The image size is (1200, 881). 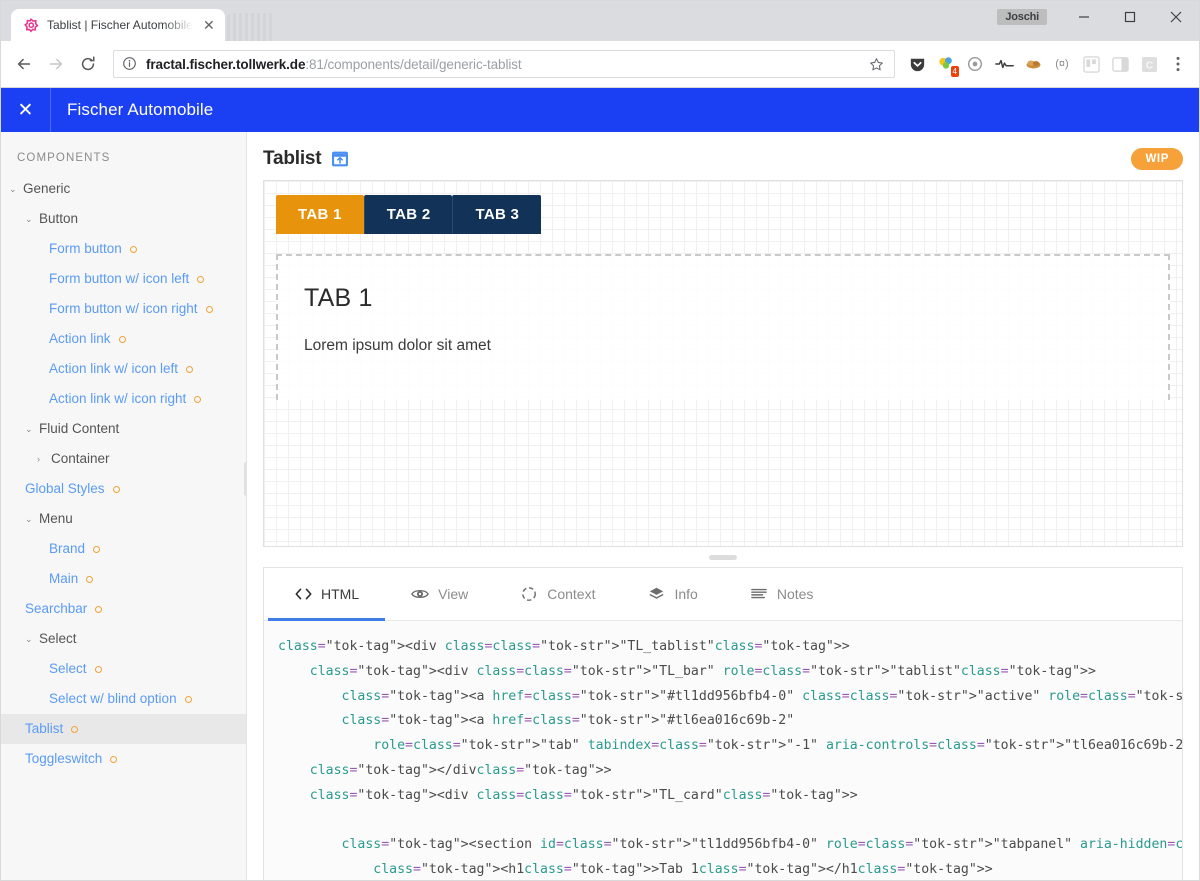 I want to click on clock-icon, so click(x=975, y=64).